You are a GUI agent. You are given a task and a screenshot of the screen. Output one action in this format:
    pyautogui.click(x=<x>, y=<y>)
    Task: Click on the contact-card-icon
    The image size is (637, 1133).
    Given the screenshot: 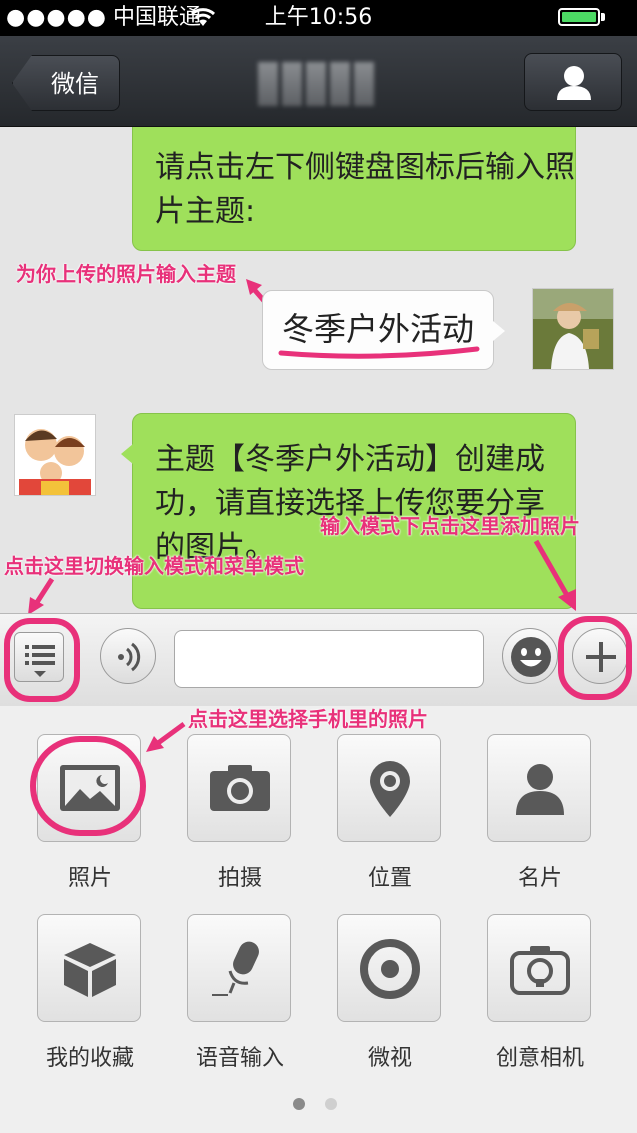 What is the action you would take?
    pyautogui.click(x=540, y=789)
    